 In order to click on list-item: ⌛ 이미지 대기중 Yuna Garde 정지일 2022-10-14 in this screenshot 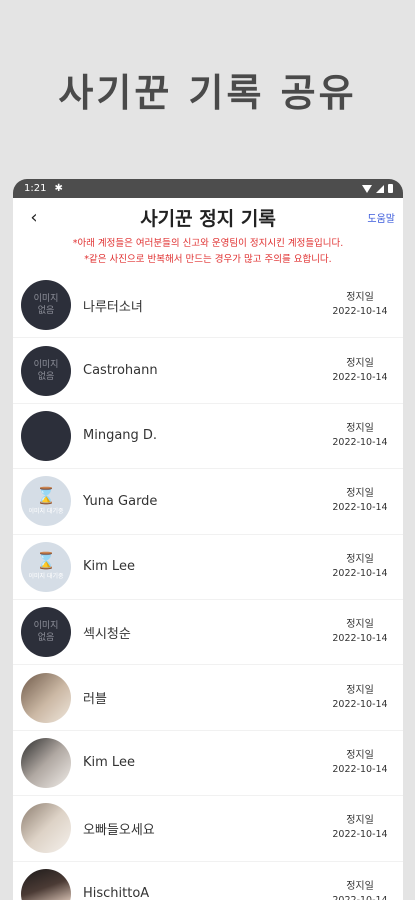, I will do `click(208, 502)`.